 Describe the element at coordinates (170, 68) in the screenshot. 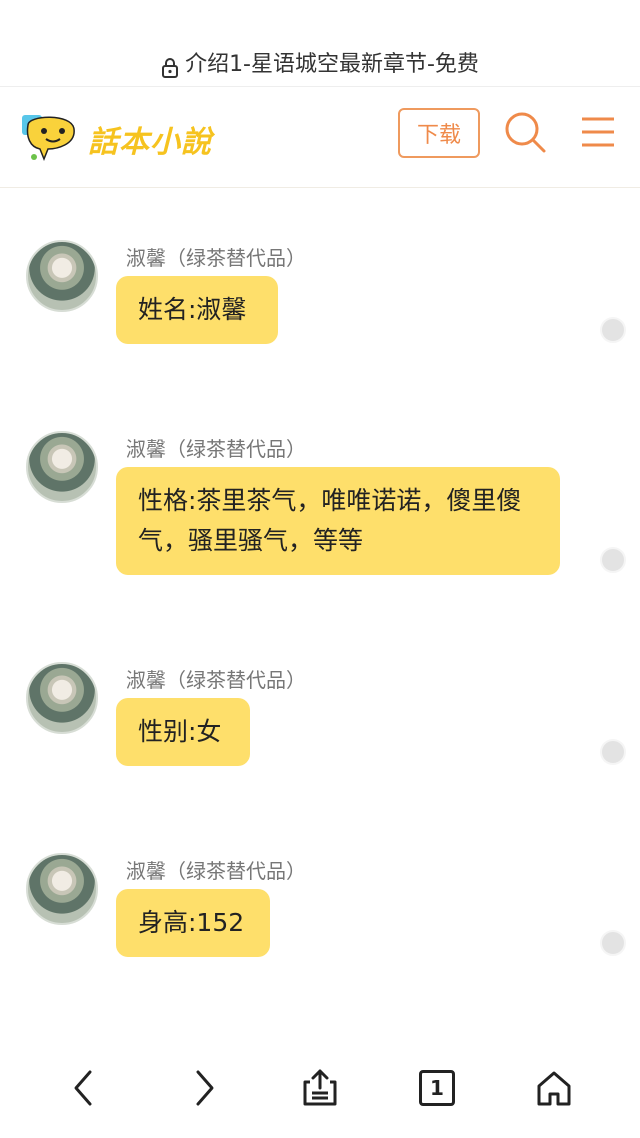

I see `lock-icon` at that location.